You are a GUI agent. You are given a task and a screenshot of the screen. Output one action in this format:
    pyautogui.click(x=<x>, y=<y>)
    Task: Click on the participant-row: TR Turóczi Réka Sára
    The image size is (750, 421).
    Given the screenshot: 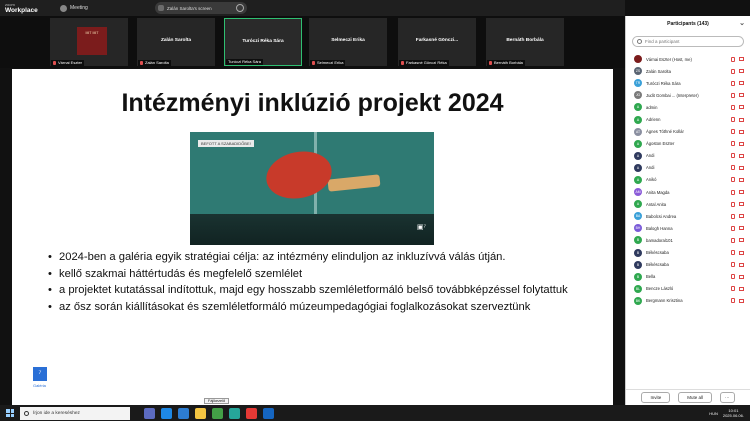 What is the action you would take?
    pyautogui.click(x=688, y=83)
    